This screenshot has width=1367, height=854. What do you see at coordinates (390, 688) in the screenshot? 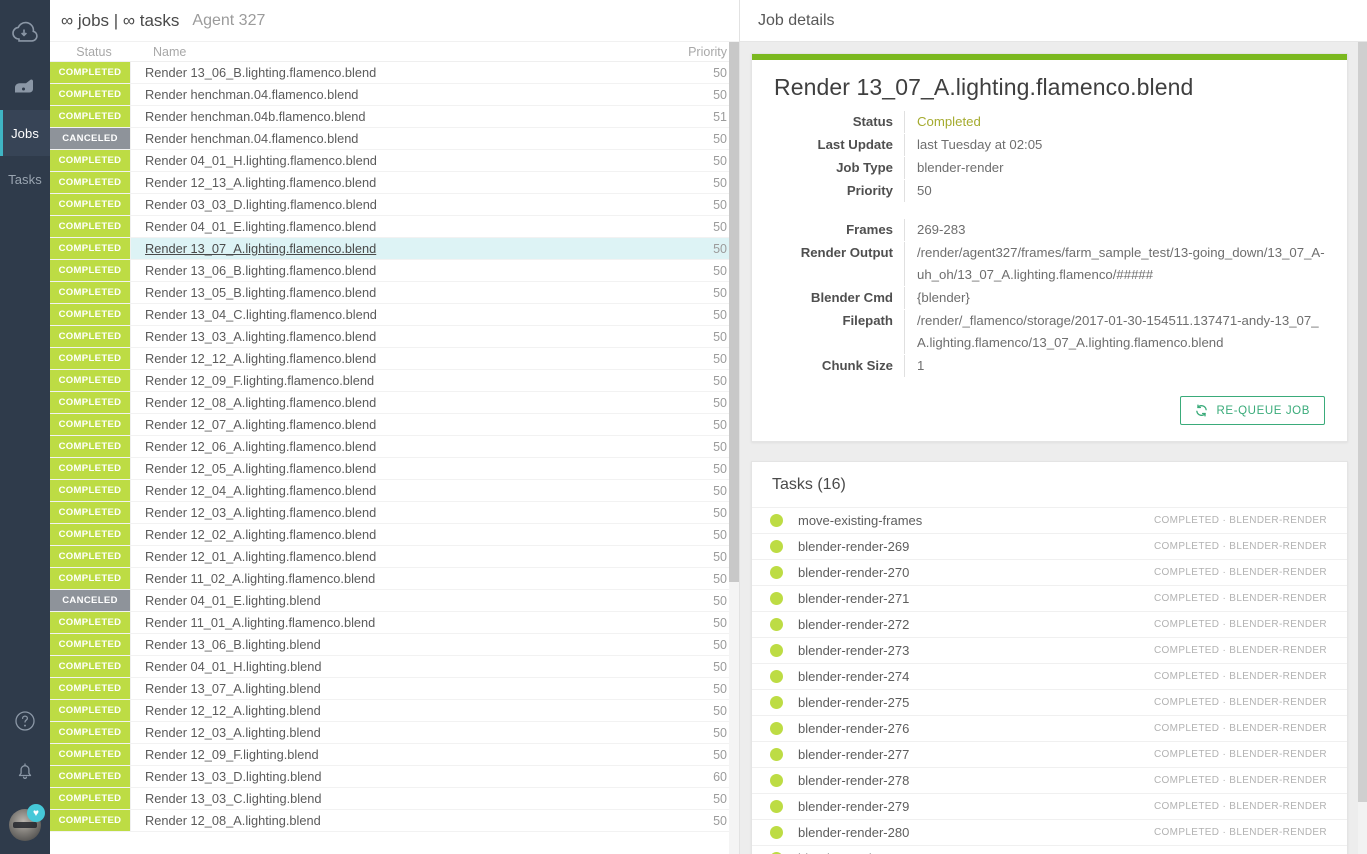
I see `job-name-cell: Render 13_07_A.lighting.blend` at bounding box center [390, 688].